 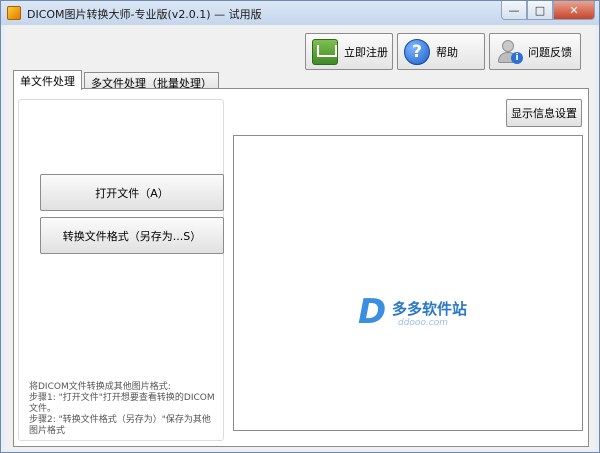 I want to click on app-icon, so click(x=14, y=13).